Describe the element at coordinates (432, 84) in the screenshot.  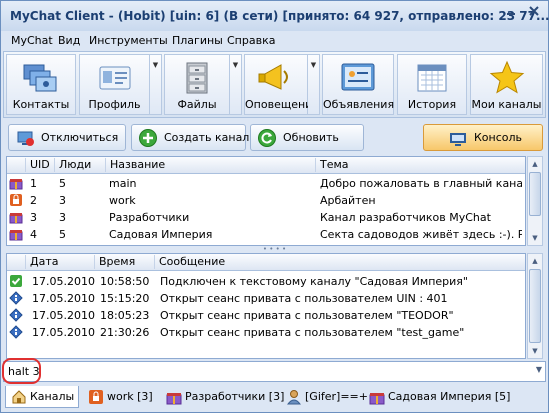
I see `history-button: История` at that location.